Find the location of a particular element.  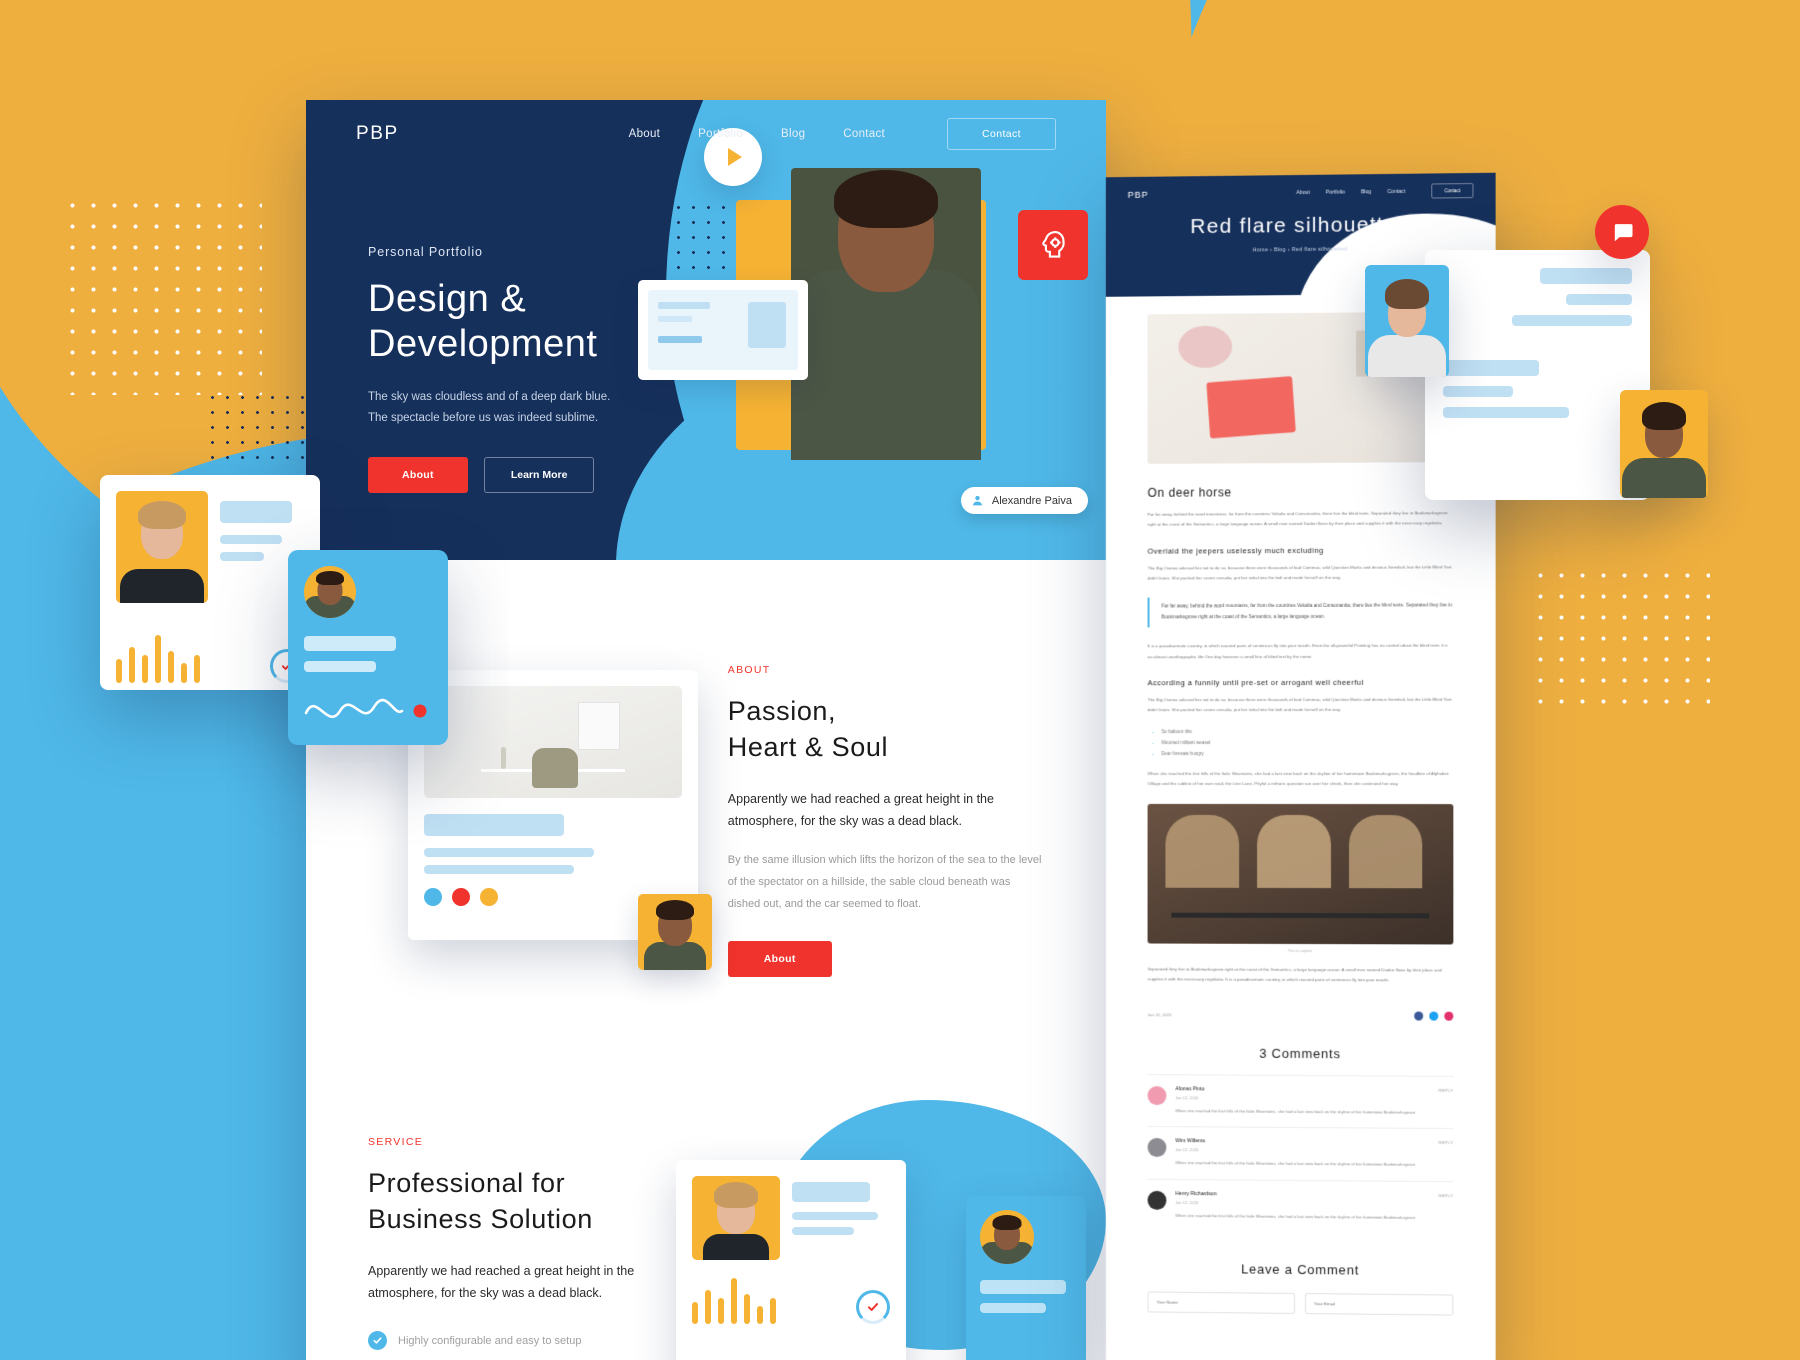

twitter-icon is located at coordinates (1434, 1016).